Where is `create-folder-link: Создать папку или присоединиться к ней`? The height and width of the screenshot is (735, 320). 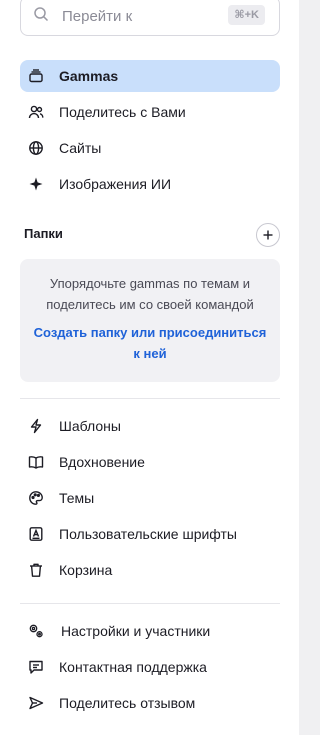
create-folder-link: Создать папку или присоединиться к ней is located at coordinates (150, 343).